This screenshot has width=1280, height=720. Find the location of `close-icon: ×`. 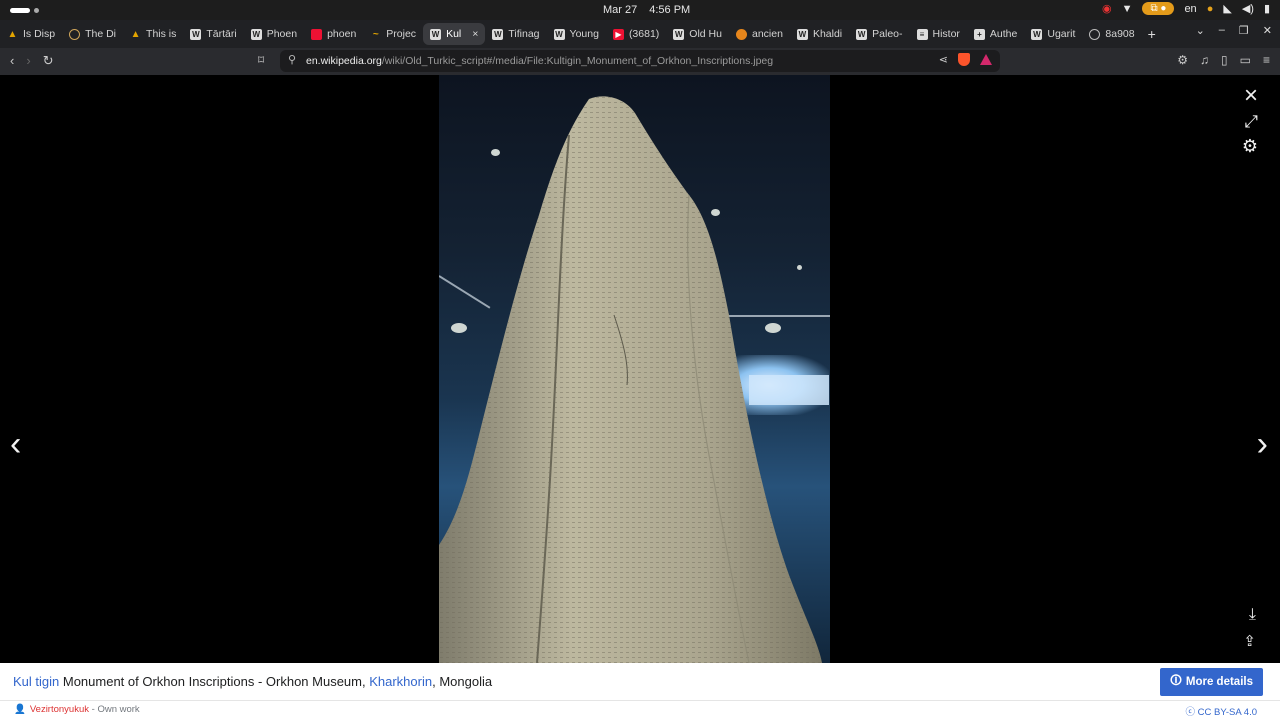

close-icon: × is located at coordinates (1251, 96).